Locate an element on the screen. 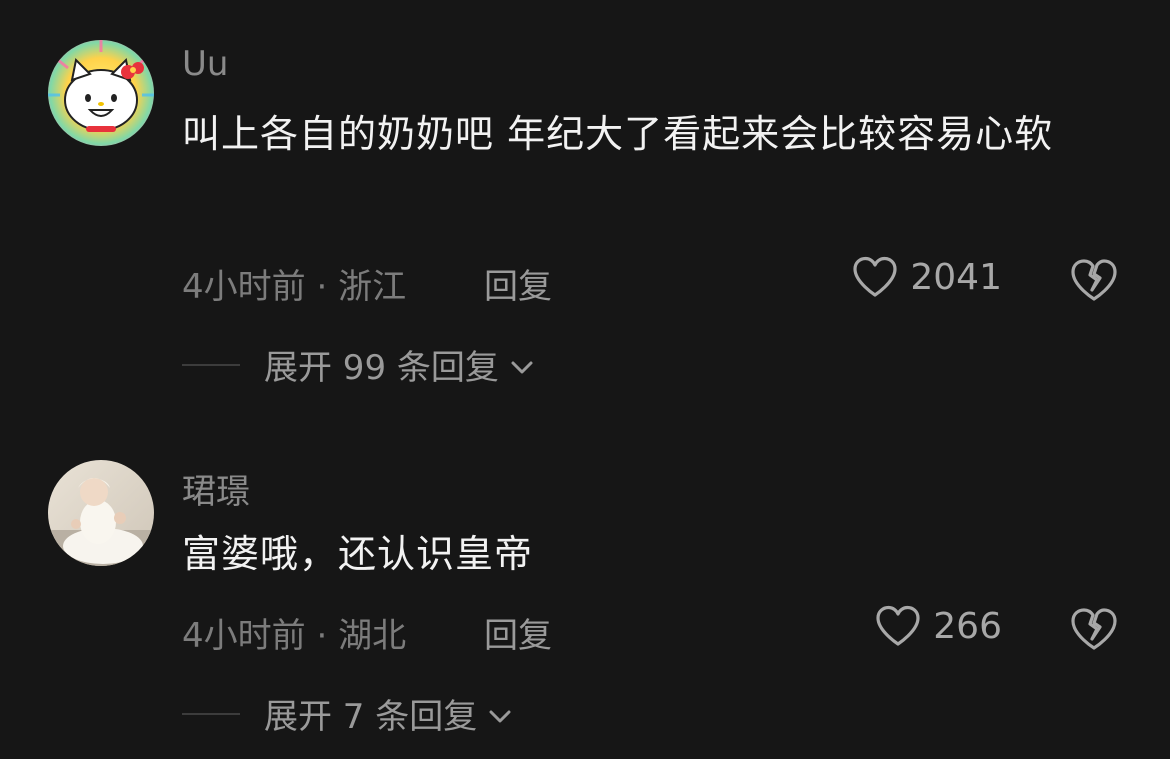  like-button: 2041 is located at coordinates (927, 277).